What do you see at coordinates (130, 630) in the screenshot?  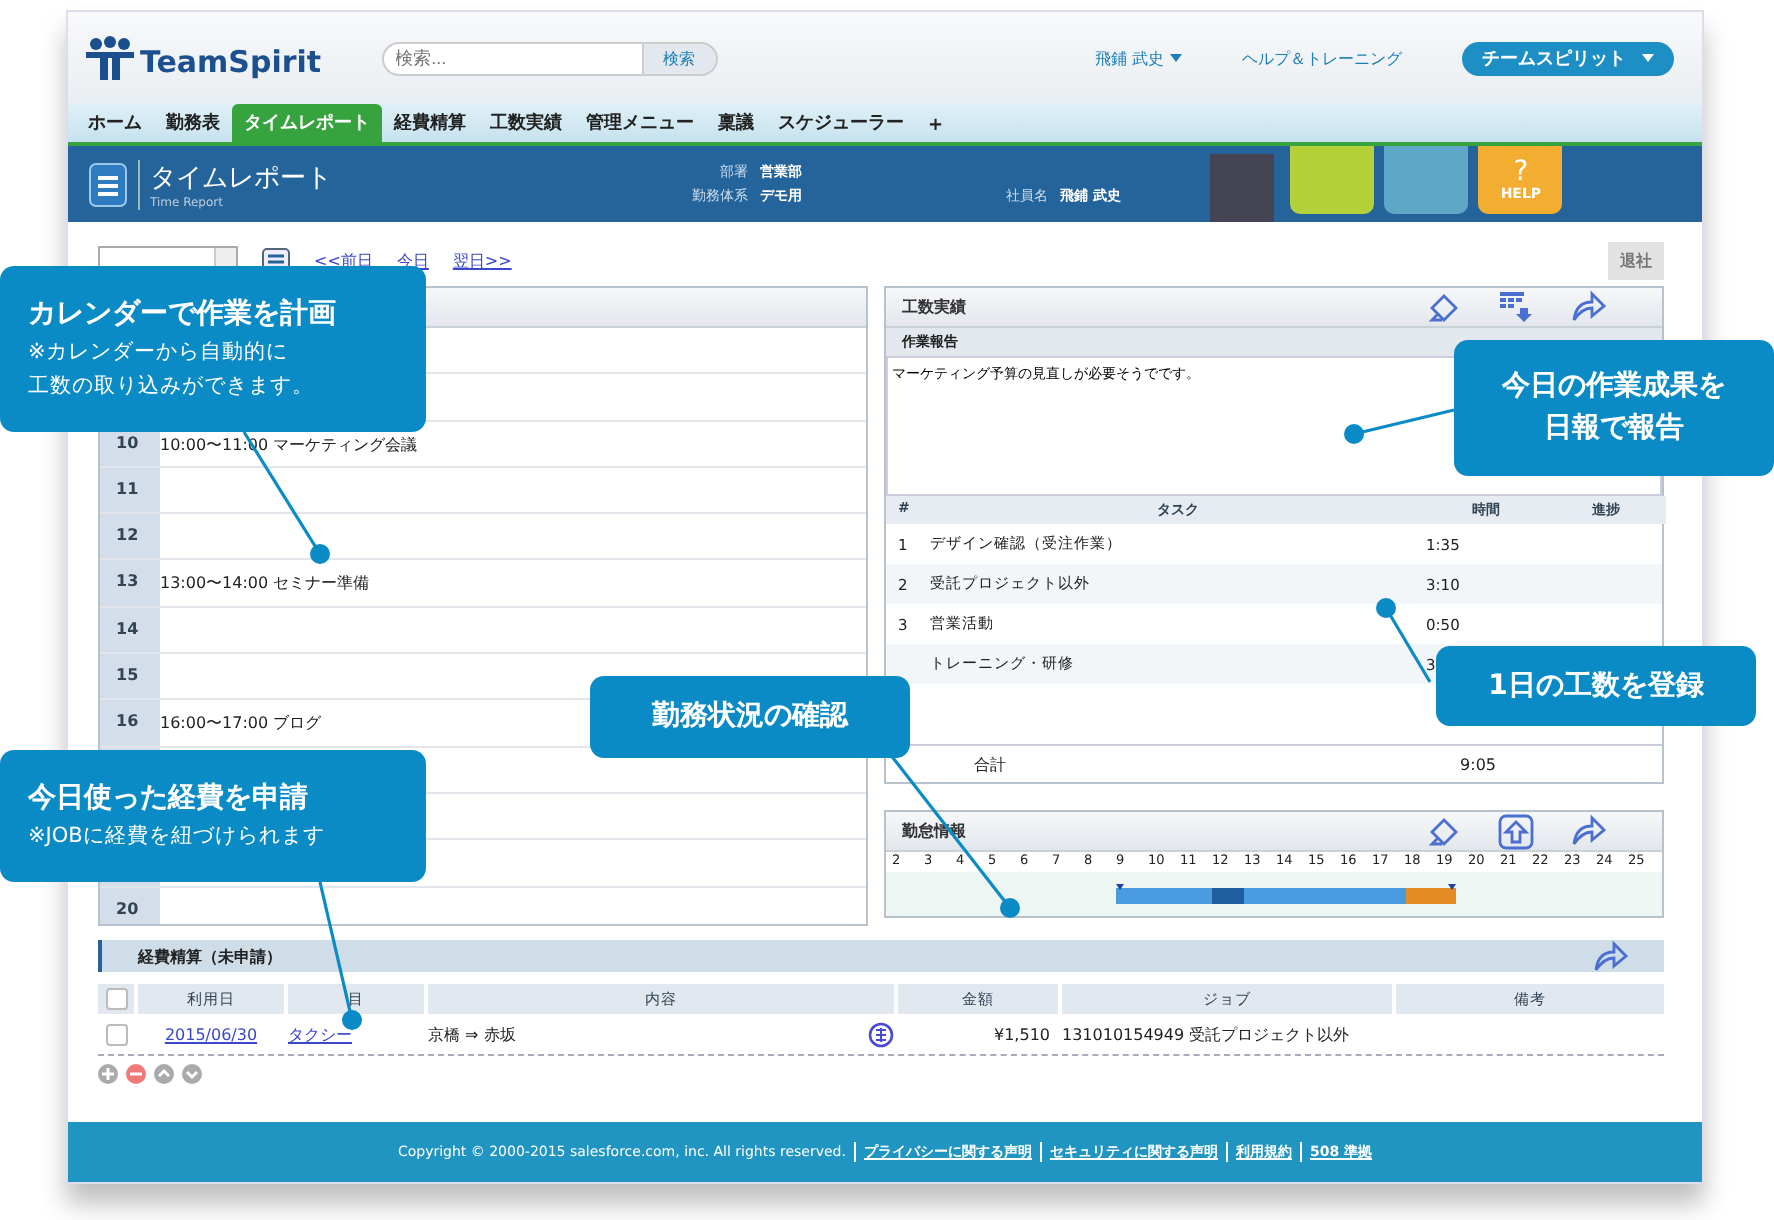 I see `hour-cell: 14` at bounding box center [130, 630].